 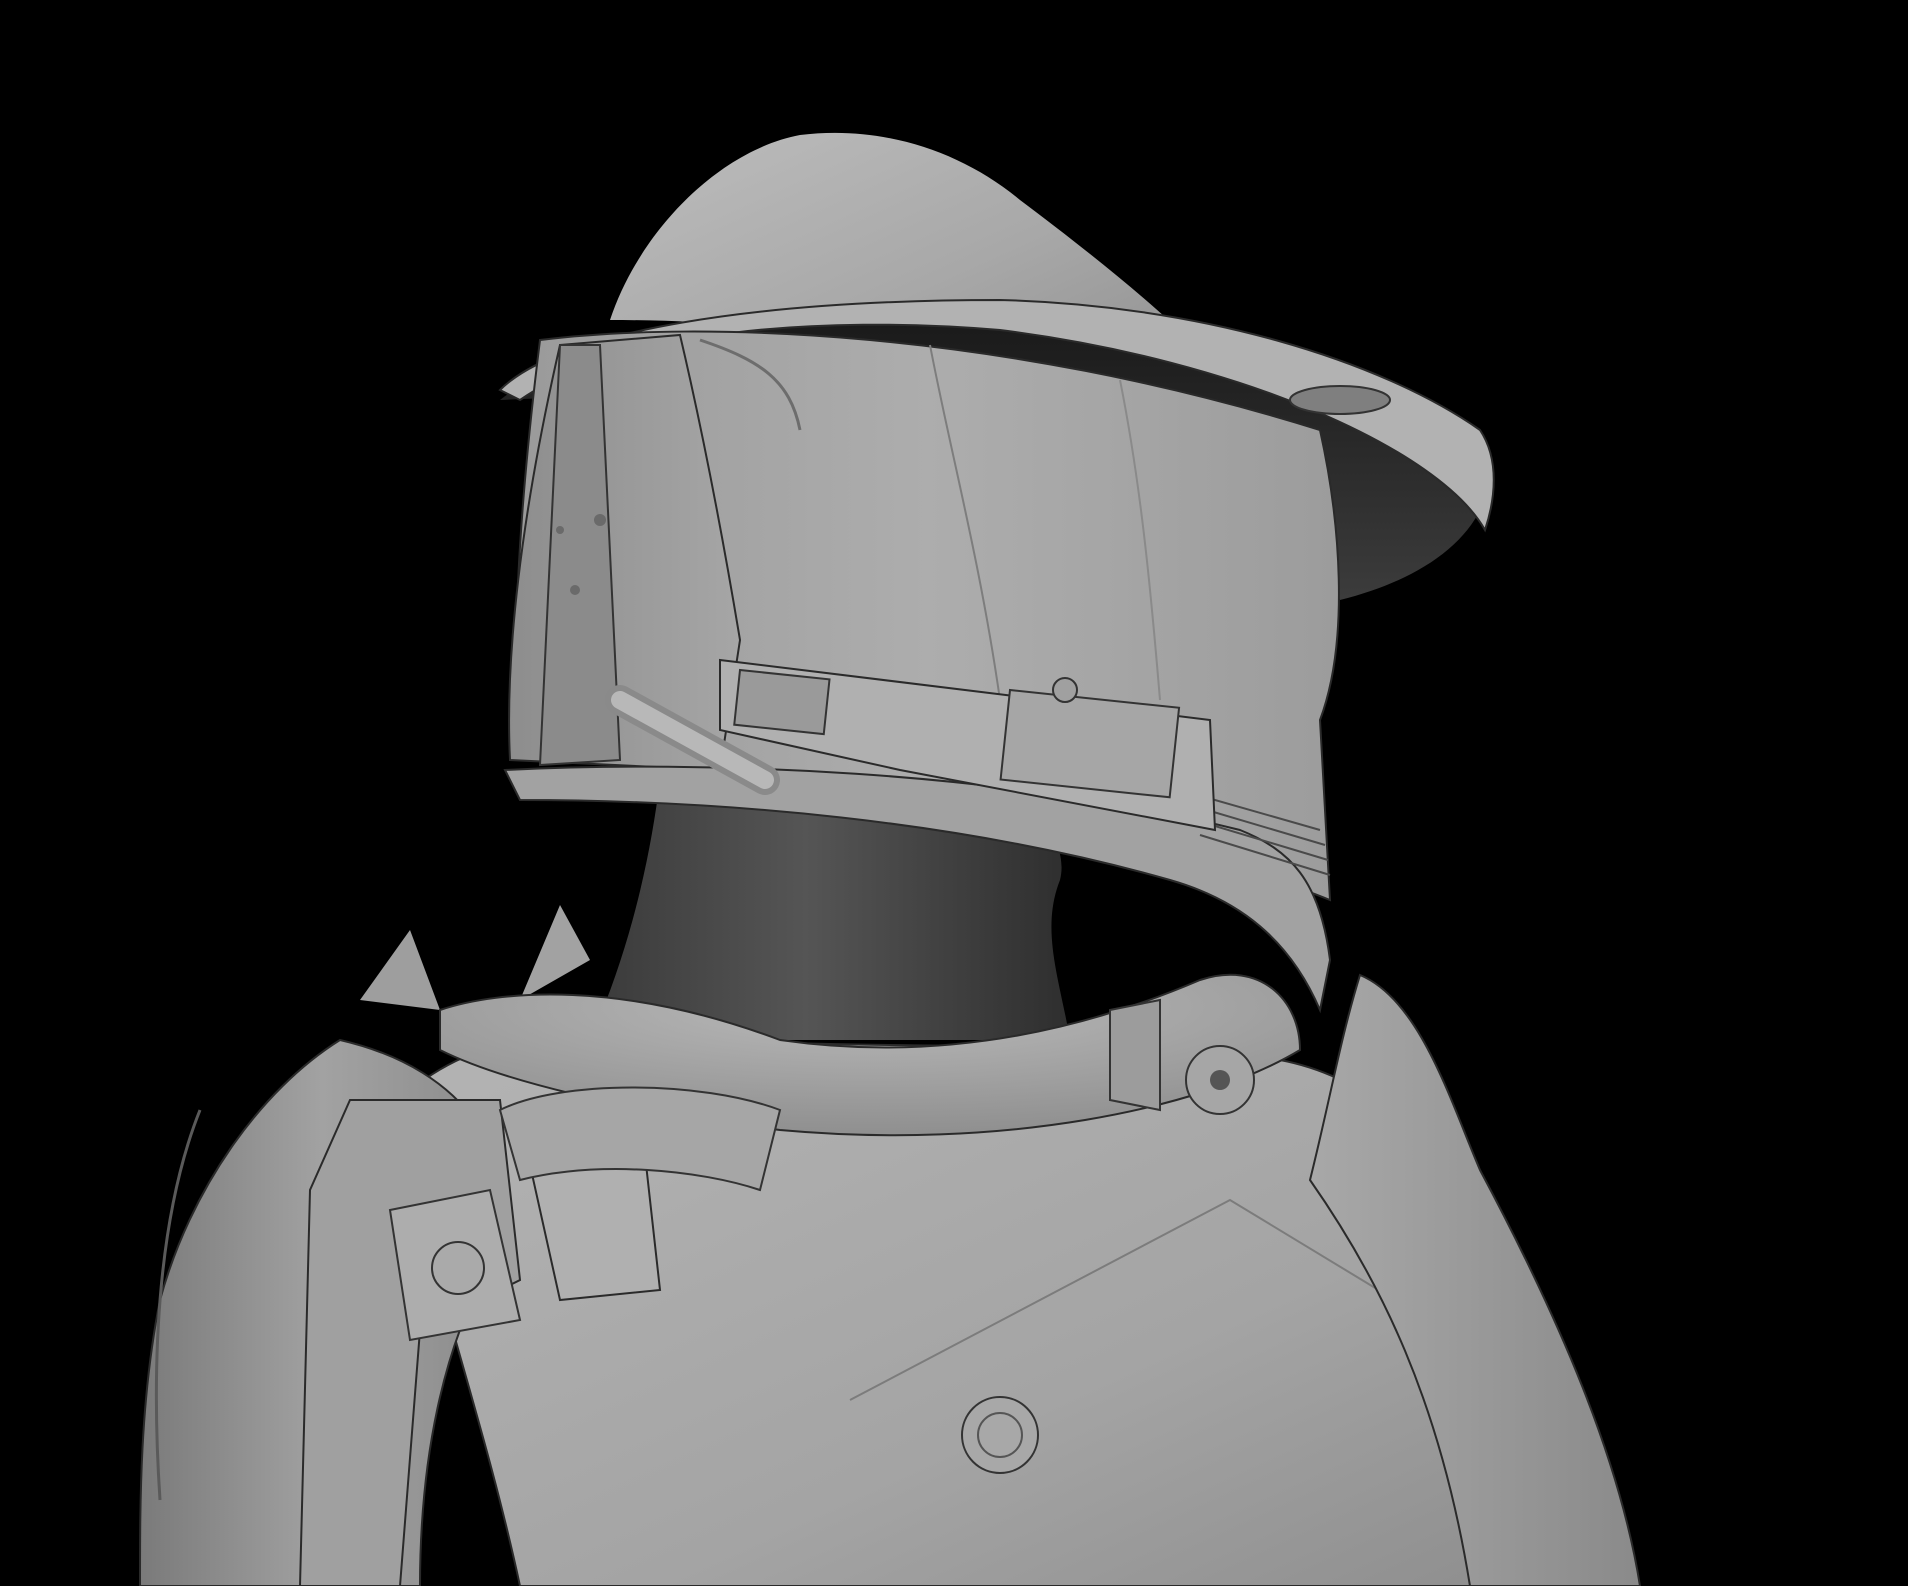 What do you see at coordinates (1065, 690) in the screenshot?
I see `rail-screw-icon` at bounding box center [1065, 690].